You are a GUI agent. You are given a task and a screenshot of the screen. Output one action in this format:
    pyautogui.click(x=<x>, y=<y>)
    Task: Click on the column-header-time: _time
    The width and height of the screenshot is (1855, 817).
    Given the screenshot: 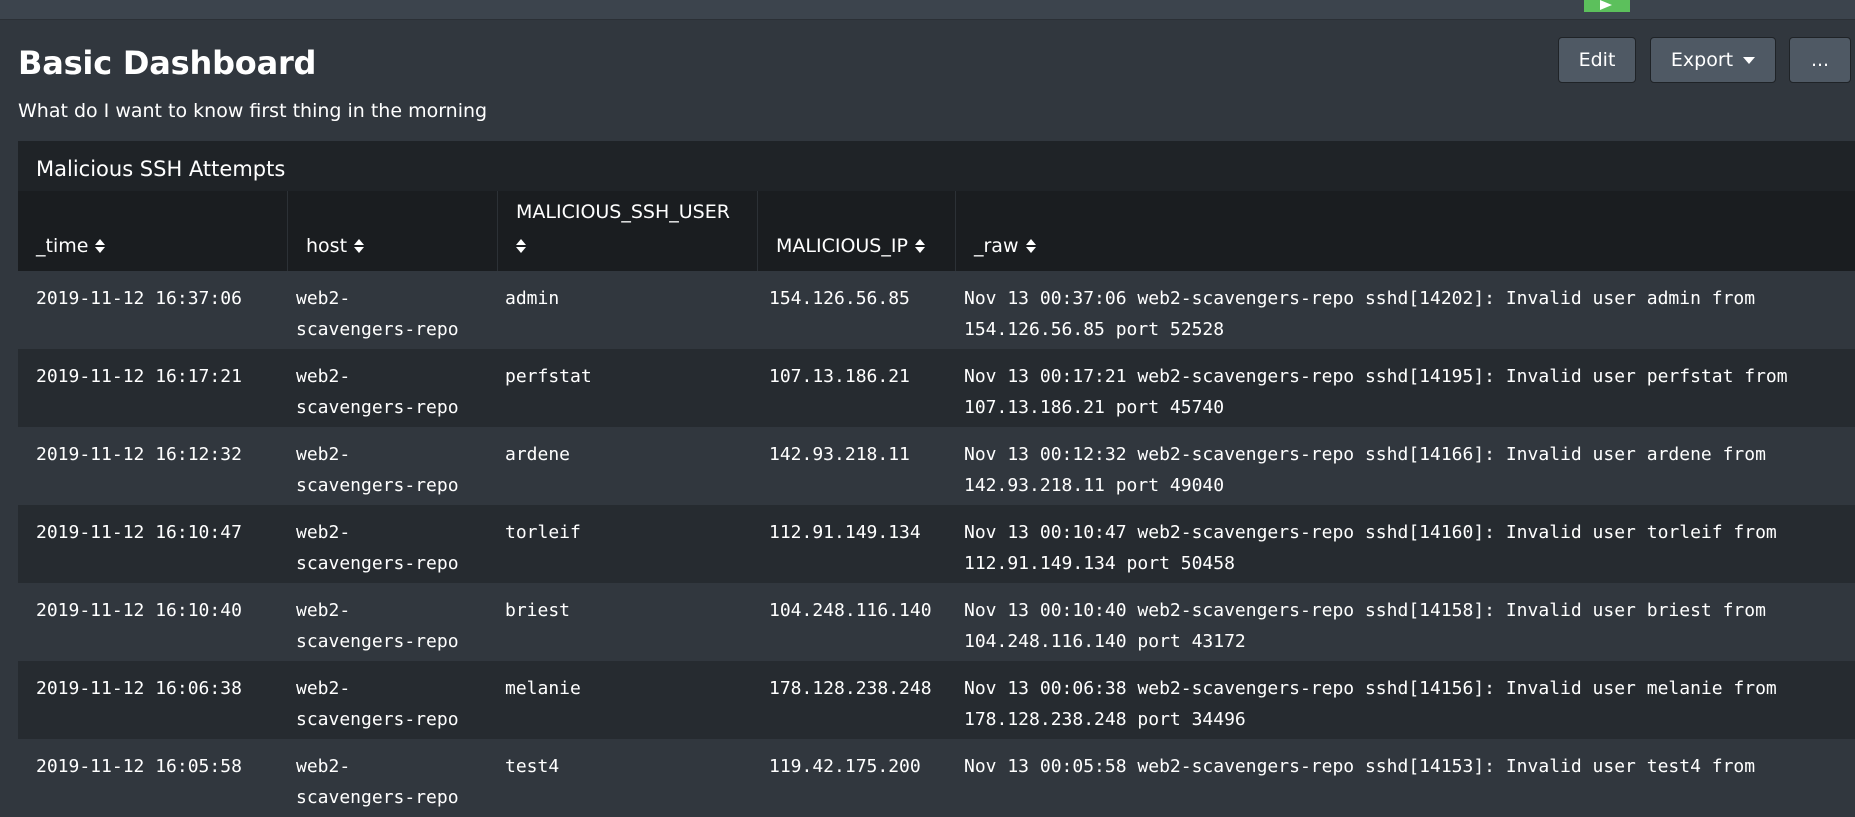 What is the action you would take?
    pyautogui.click(x=153, y=231)
    